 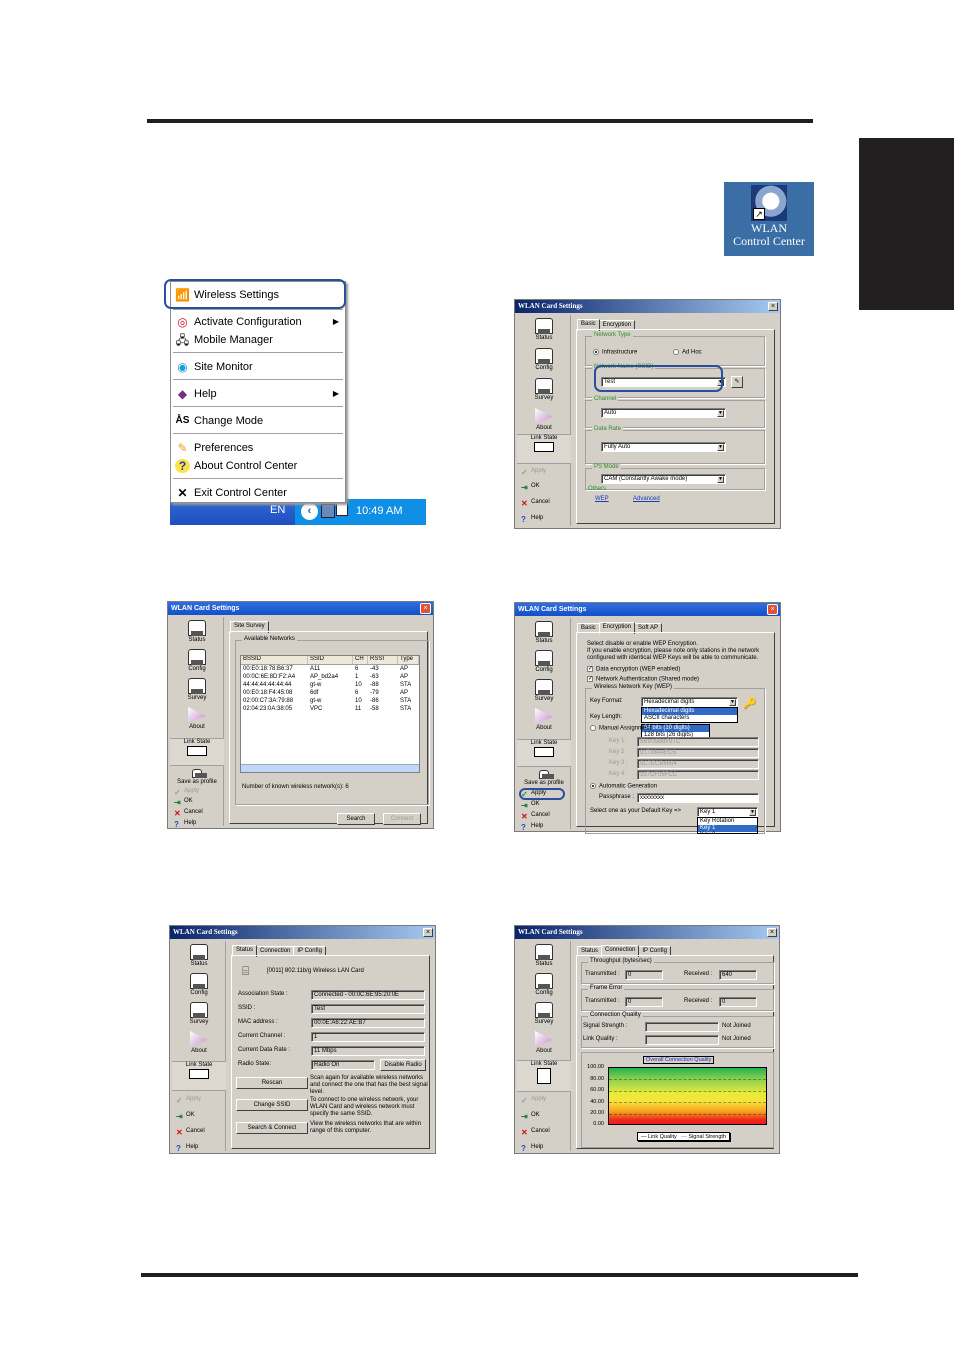 What do you see at coordinates (403, 1065) in the screenshot?
I see `disable-radio-button: Disable Radio` at bounding box center [403, 1065].